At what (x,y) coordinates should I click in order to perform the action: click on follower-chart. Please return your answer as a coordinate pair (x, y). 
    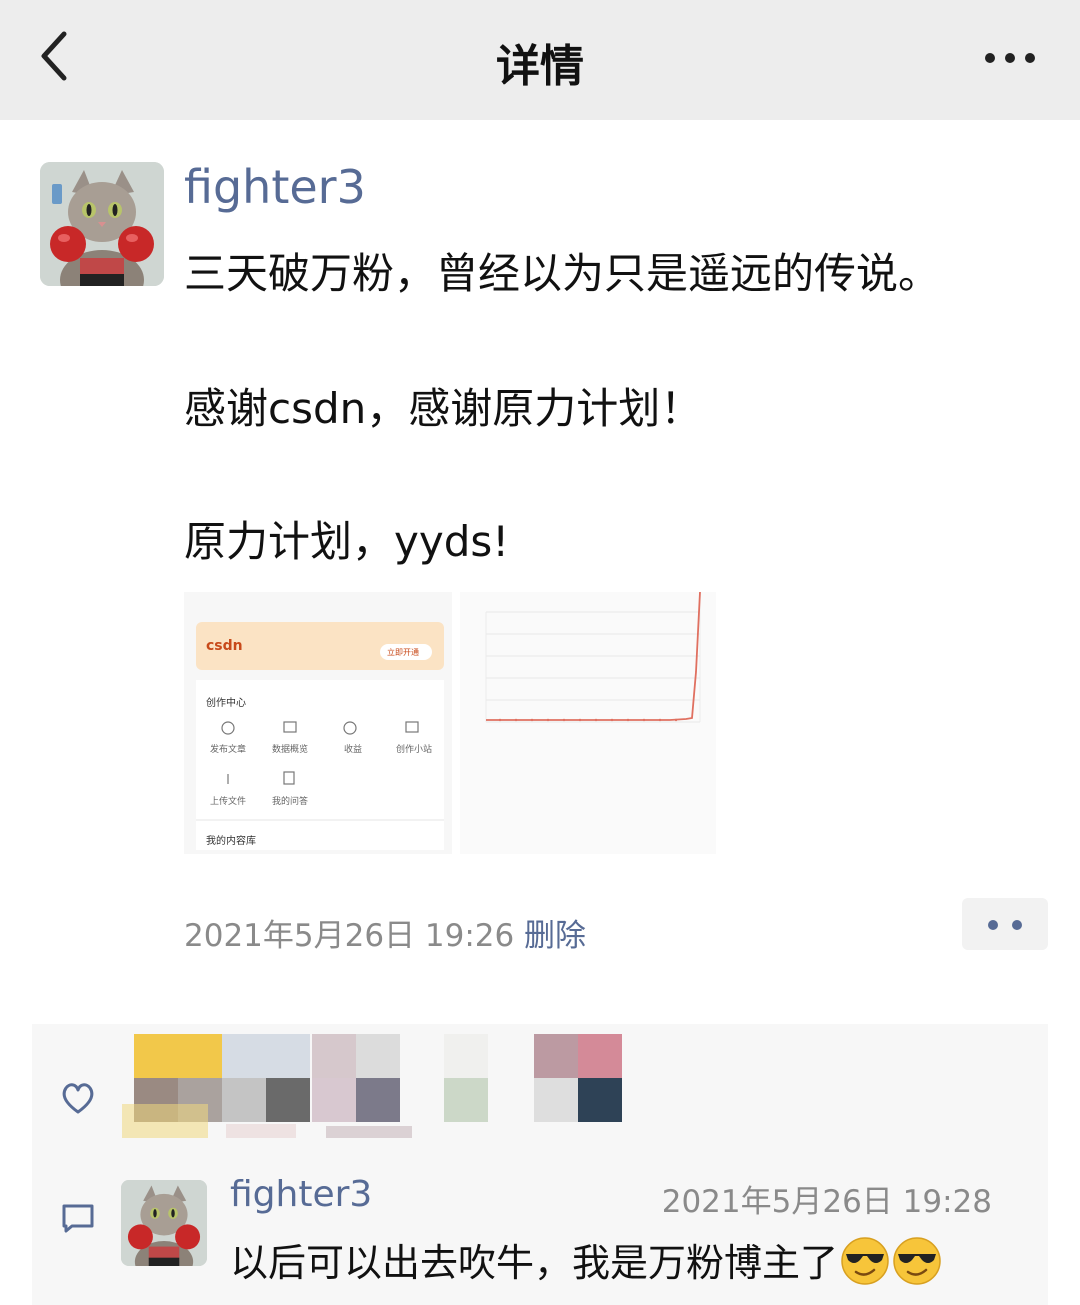
    Looking at the image, I should click on (593, 657).